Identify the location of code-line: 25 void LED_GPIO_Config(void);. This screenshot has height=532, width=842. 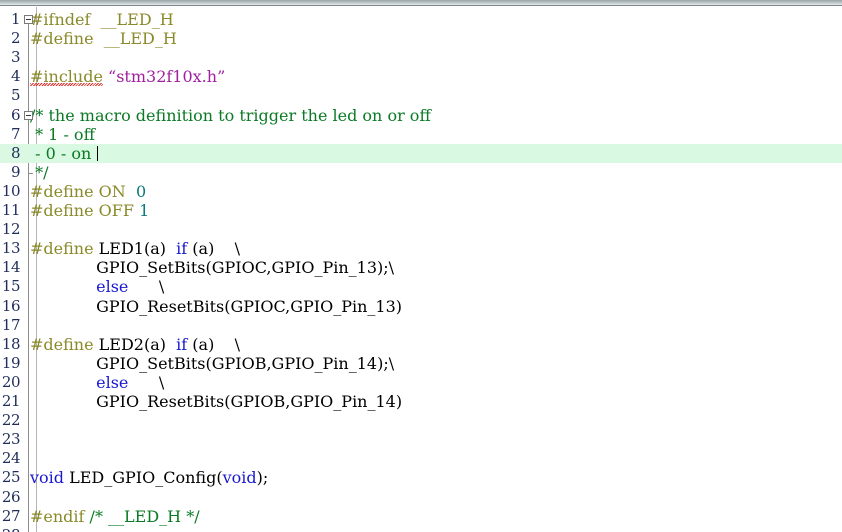
(421, 477).